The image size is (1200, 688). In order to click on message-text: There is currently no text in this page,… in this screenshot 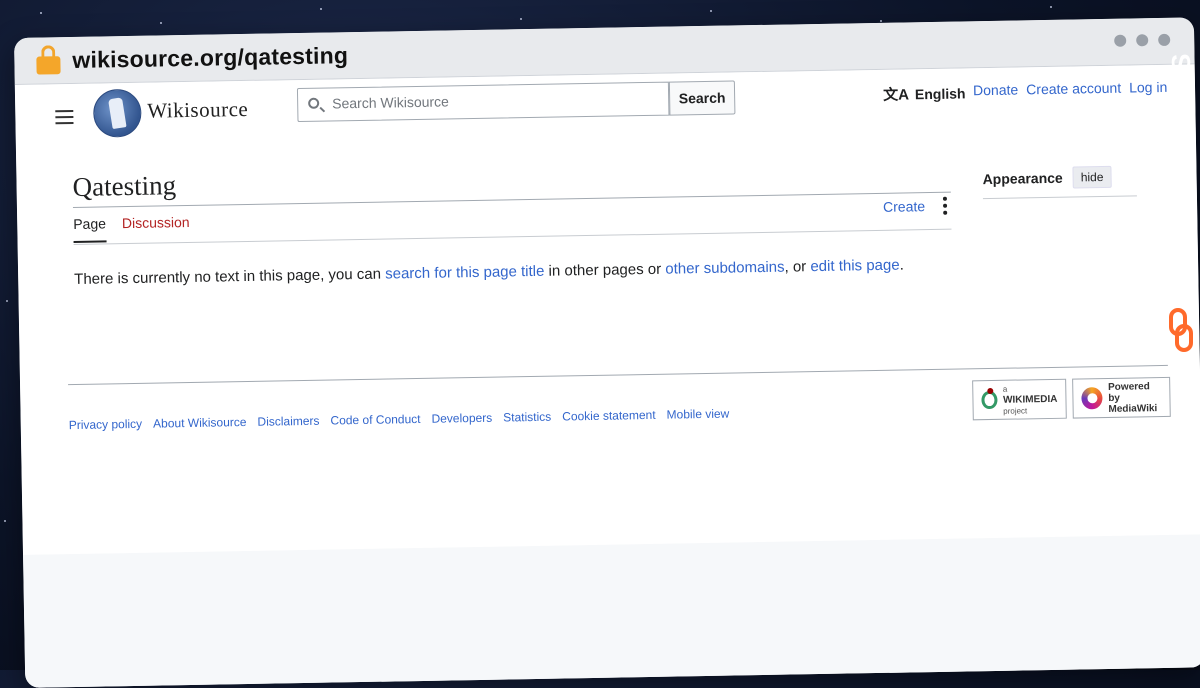, I will do `click(230, 276)`.